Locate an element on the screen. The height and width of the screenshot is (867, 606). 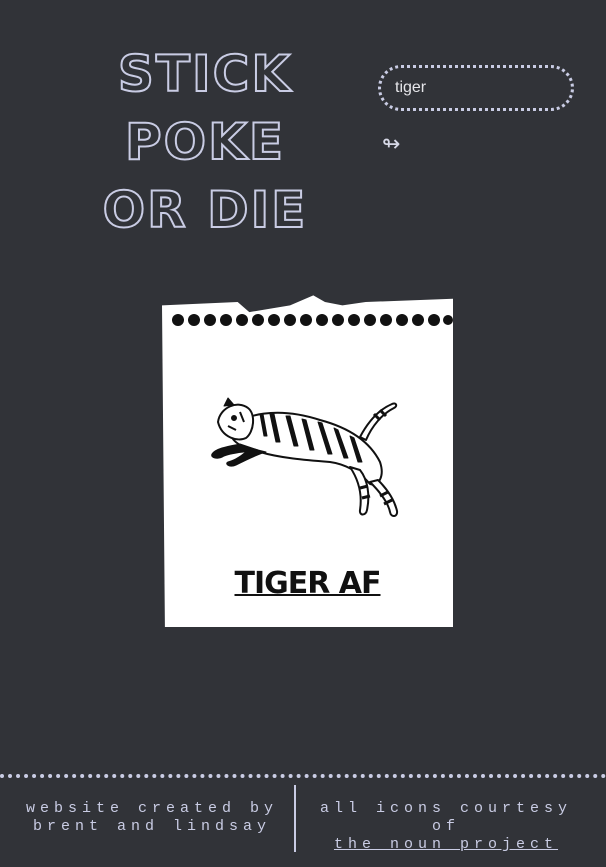
footer-credits-line2: brent and lindsay is located at coordinates (152, 826).